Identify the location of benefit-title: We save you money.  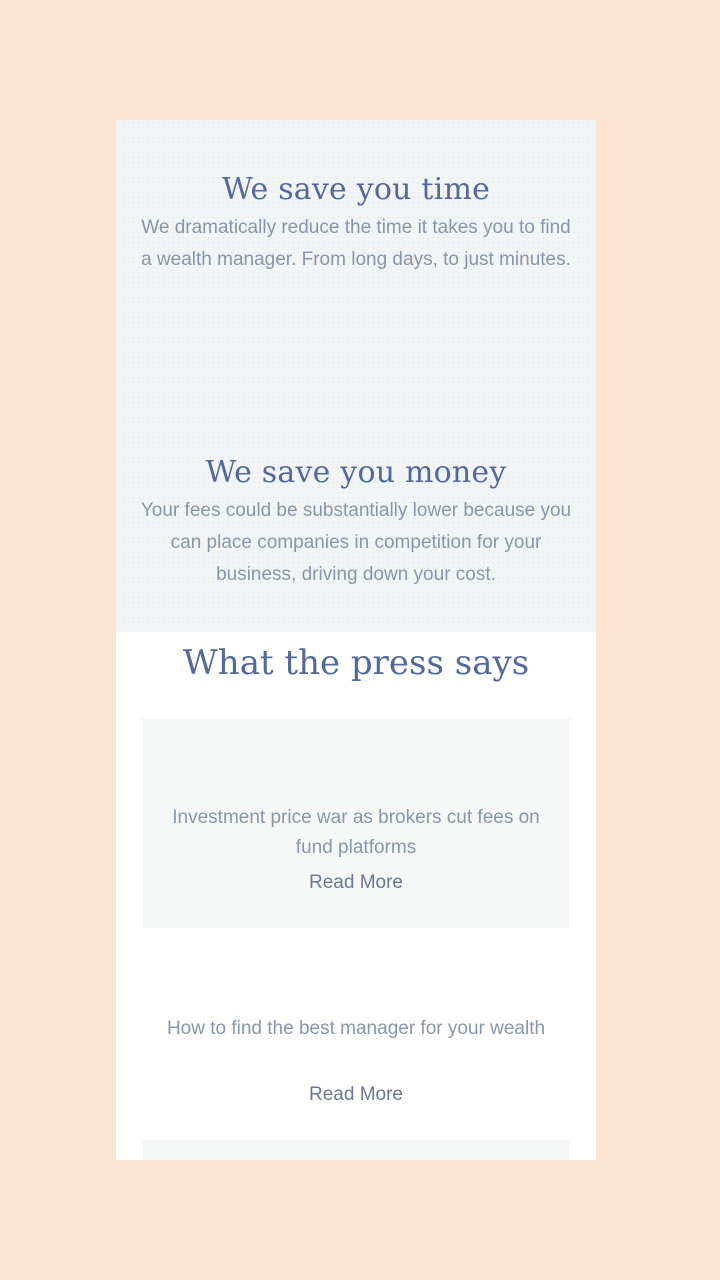
(356, 472).